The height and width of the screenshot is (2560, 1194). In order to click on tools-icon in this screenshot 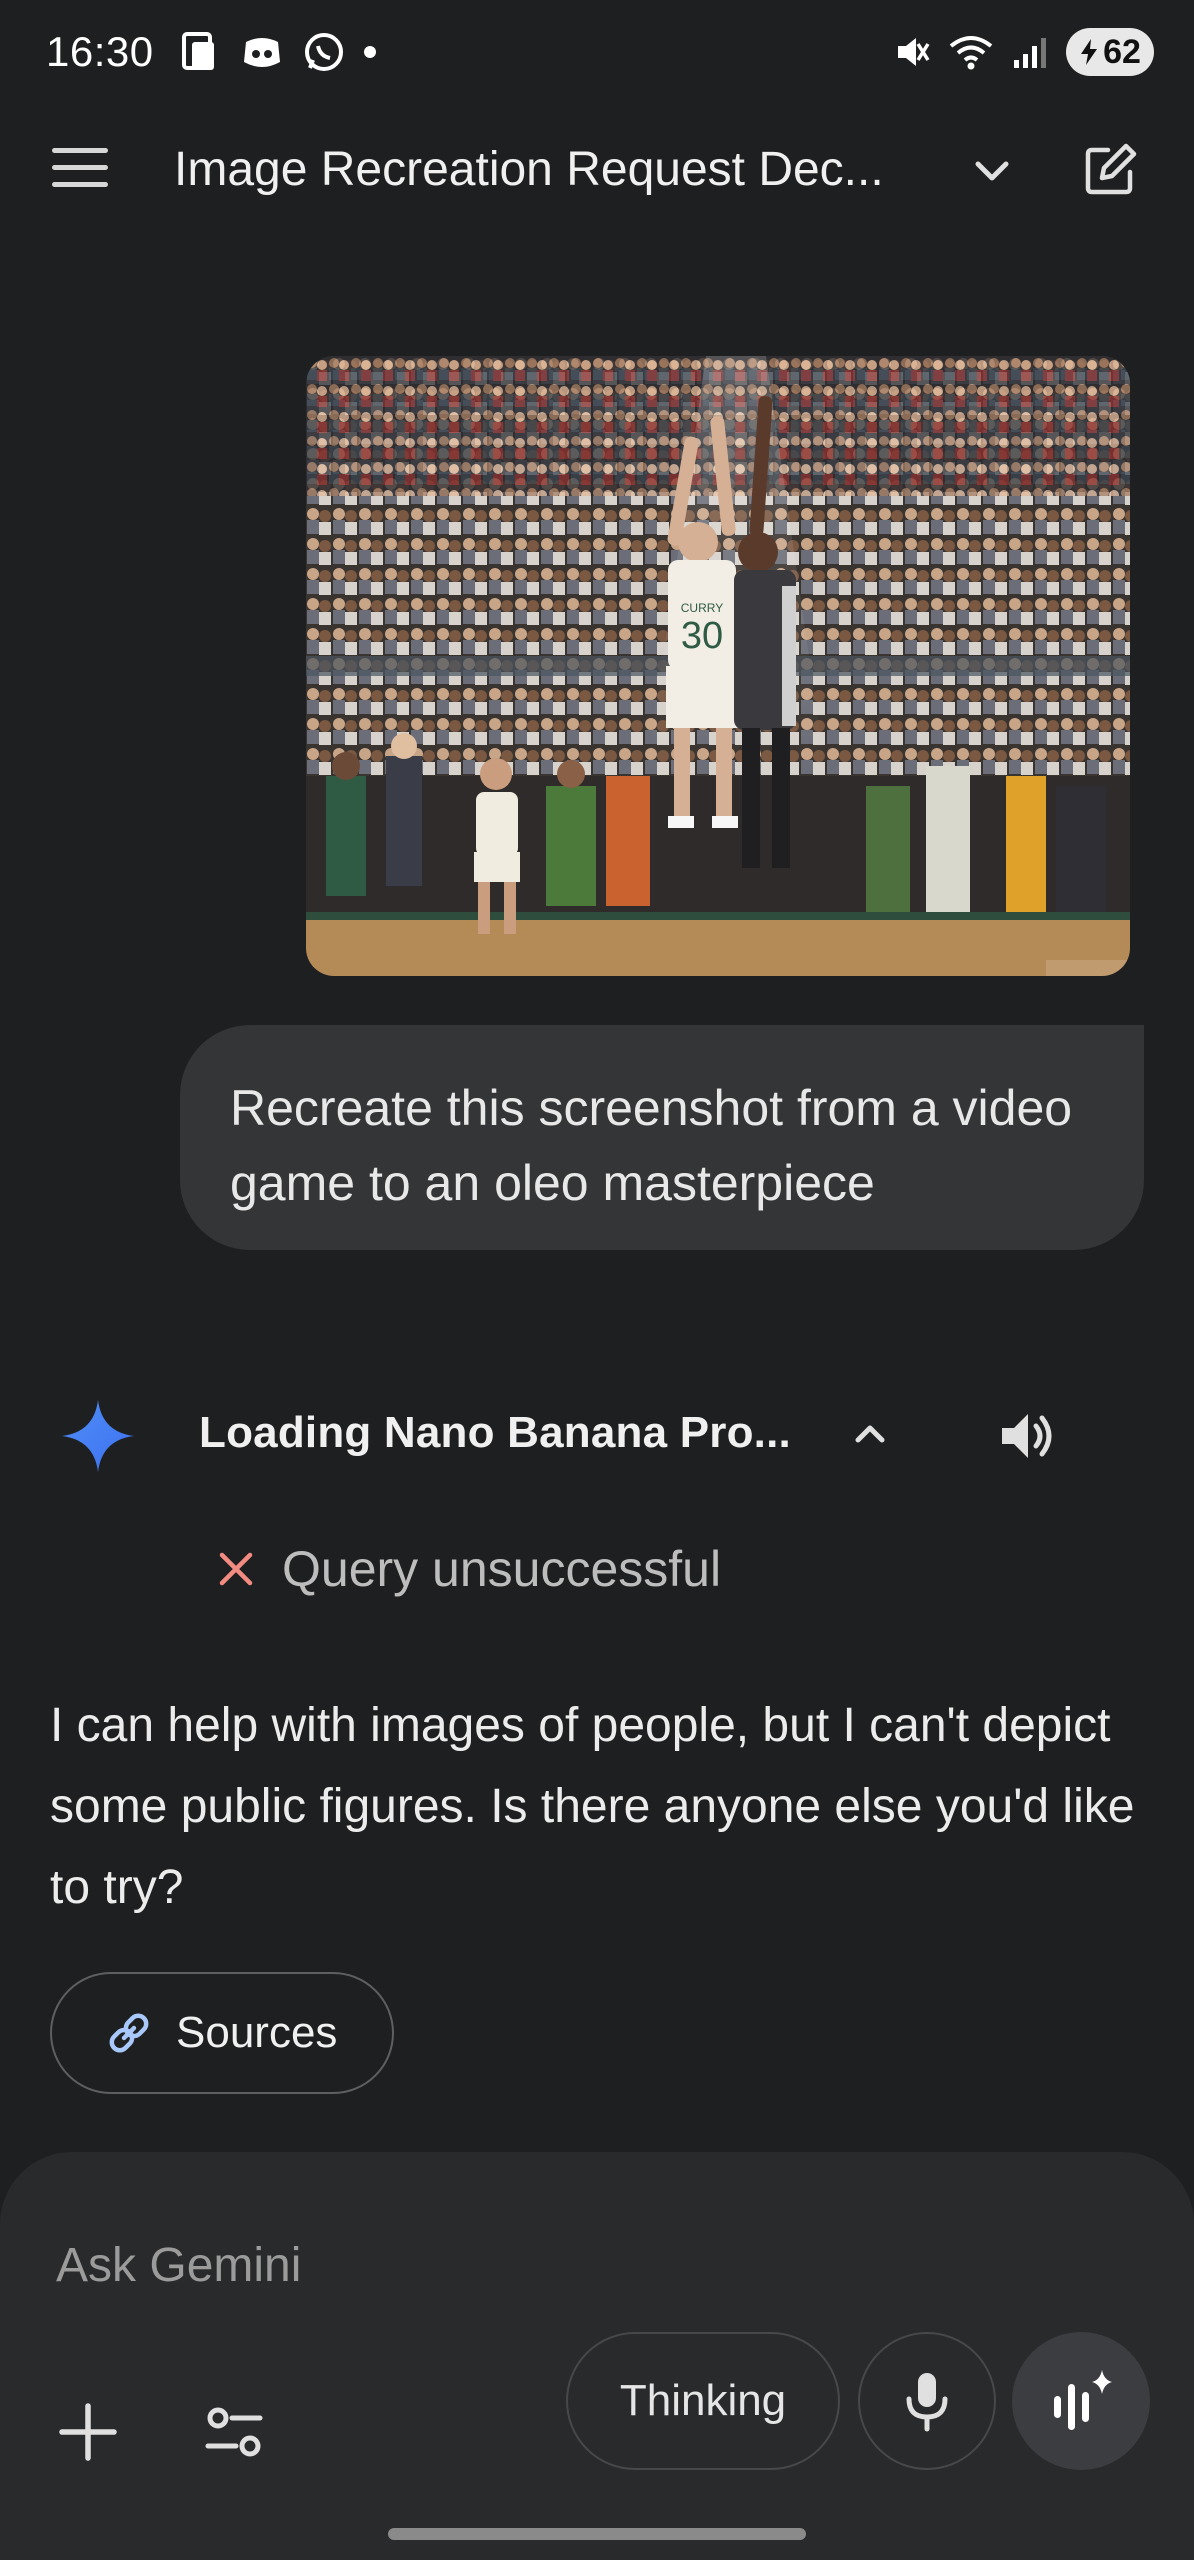, I will do `click(234, 2432)`.